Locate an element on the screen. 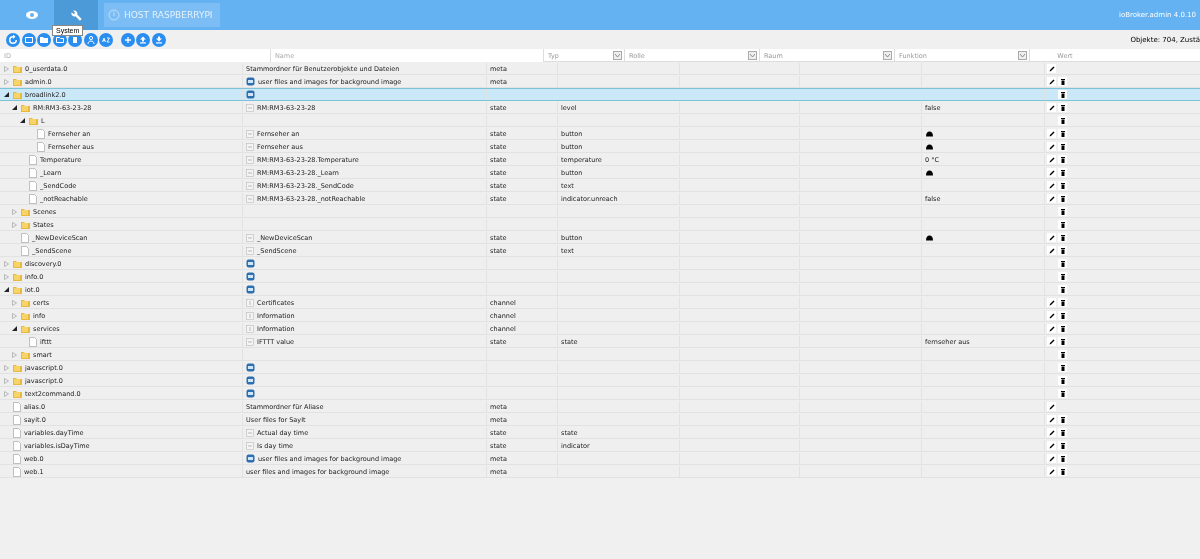  refresh-icon is located at coordinates (13, 39).